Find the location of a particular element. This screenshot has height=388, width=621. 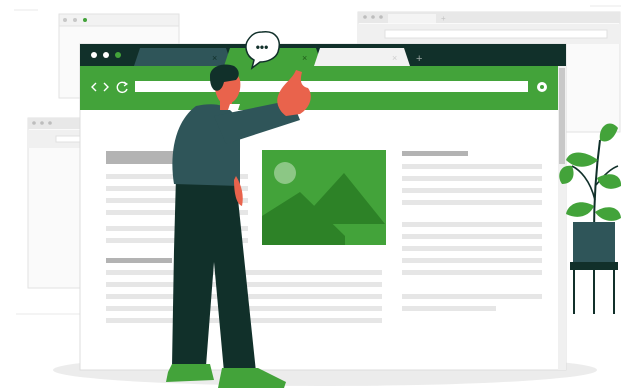

image-icon is located at coordinates (324, 197).